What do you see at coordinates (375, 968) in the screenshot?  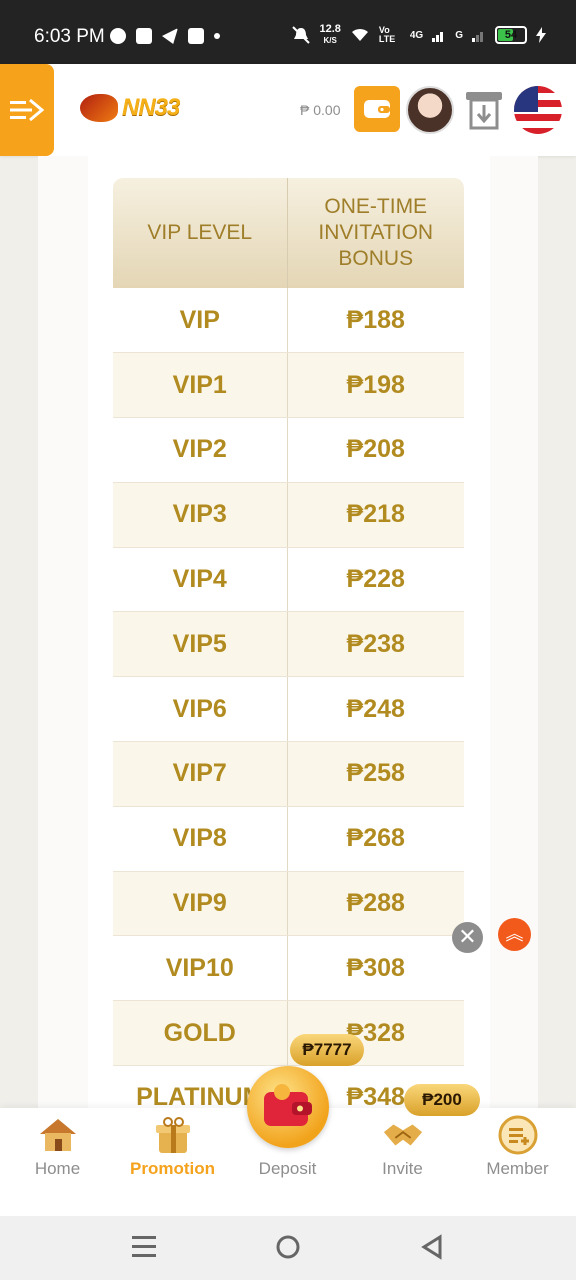 I see `bonus-cell: ₱308` at bounding box center [375, 968].